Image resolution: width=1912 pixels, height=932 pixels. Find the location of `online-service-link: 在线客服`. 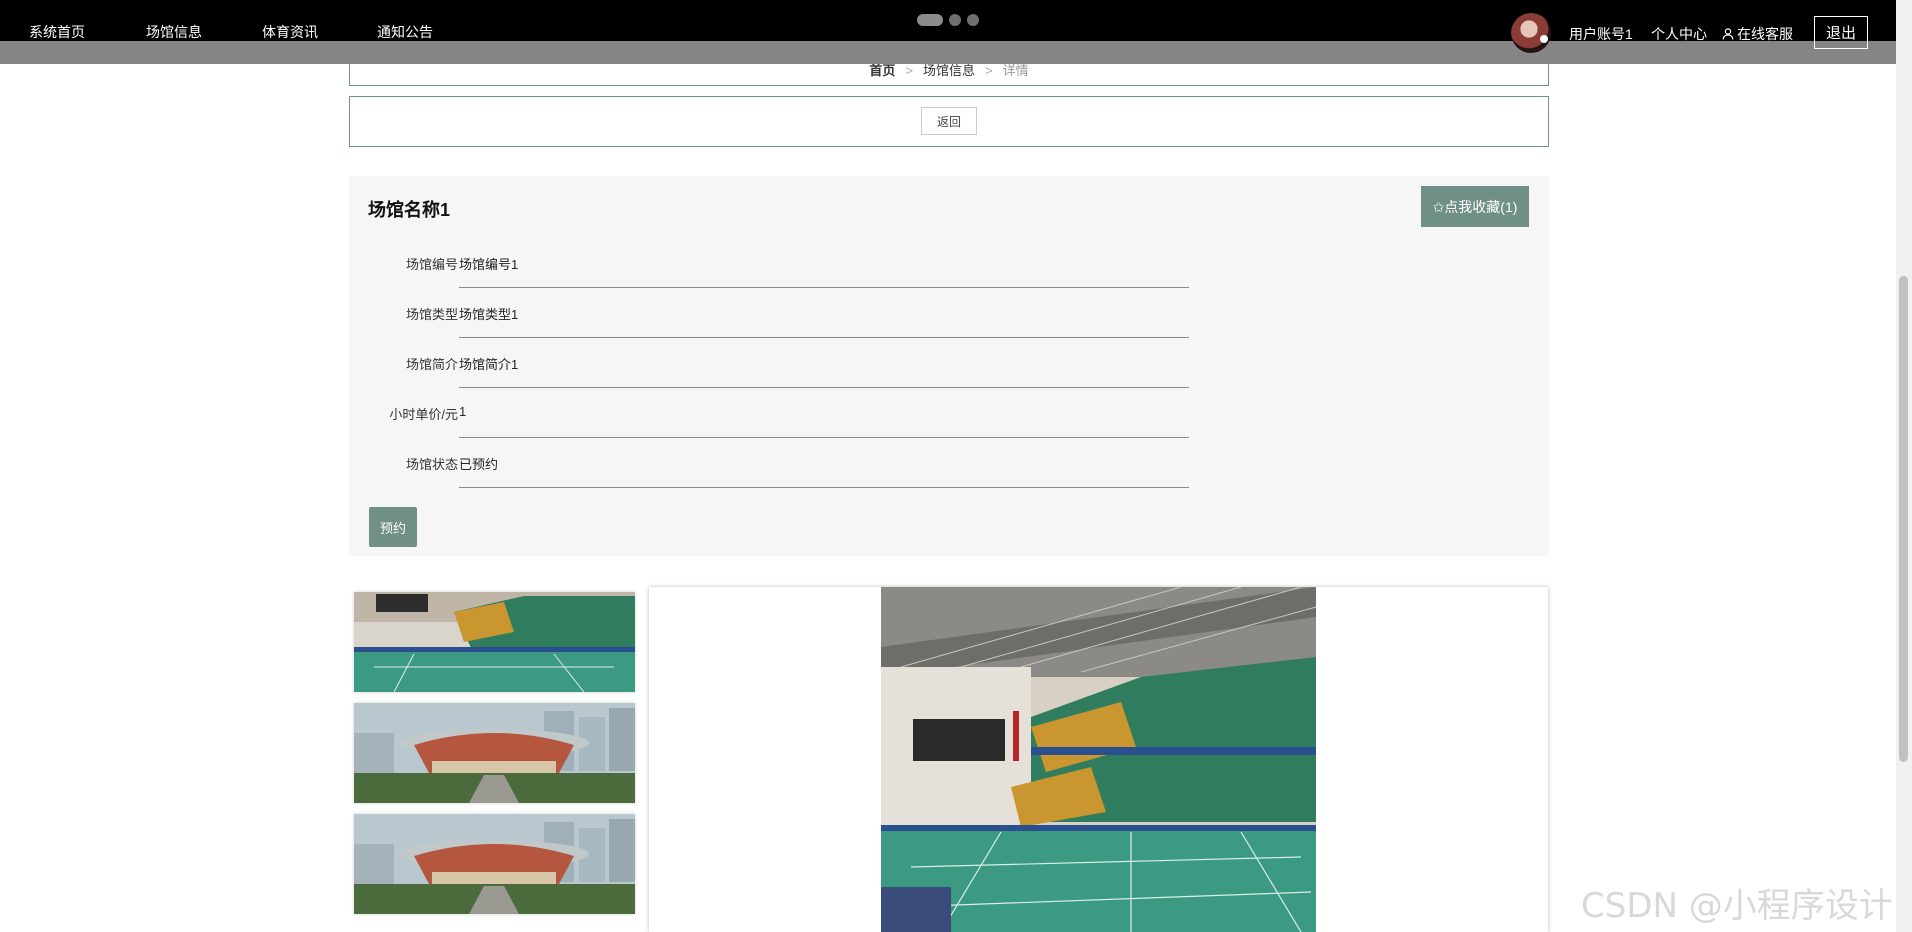

online-service-link: 在线客服 is located at coordinates (1757, 34).